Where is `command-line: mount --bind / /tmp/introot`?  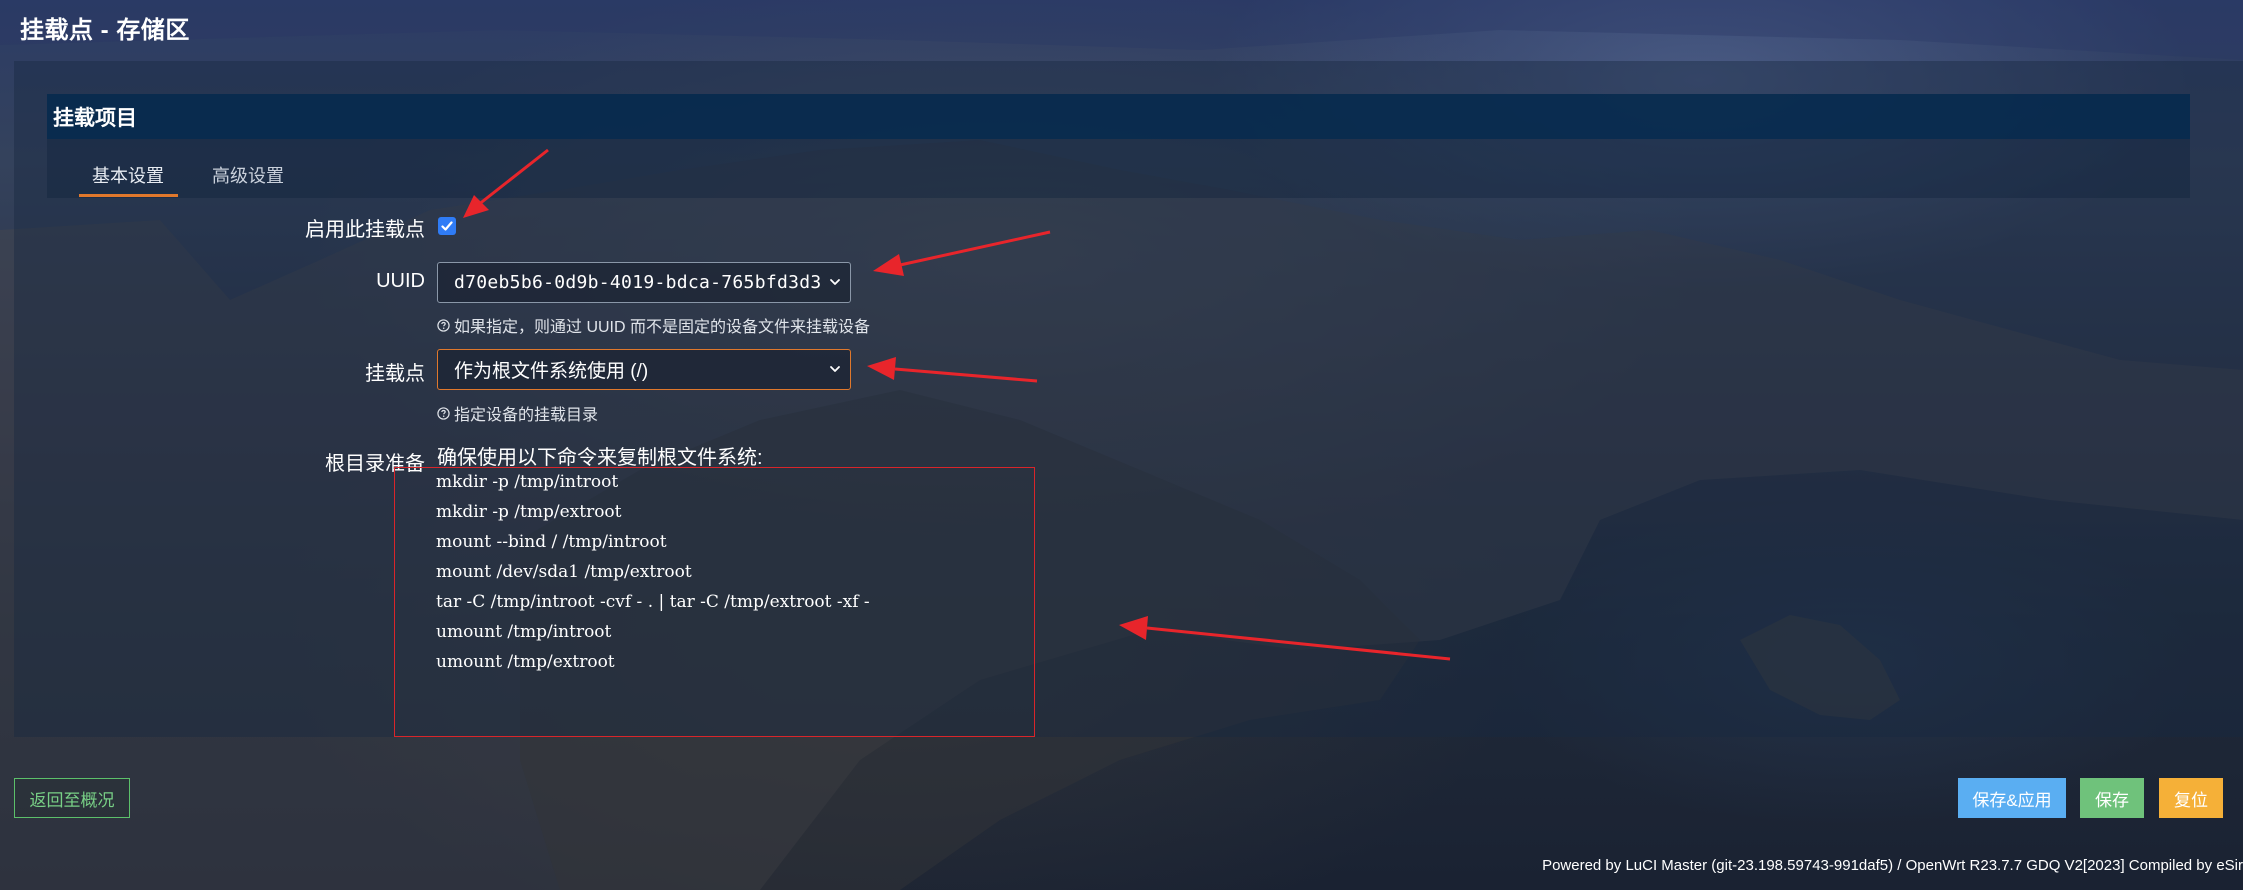 command-line: mount --bind / /tmp/introot is located at coordinates (551, 542).